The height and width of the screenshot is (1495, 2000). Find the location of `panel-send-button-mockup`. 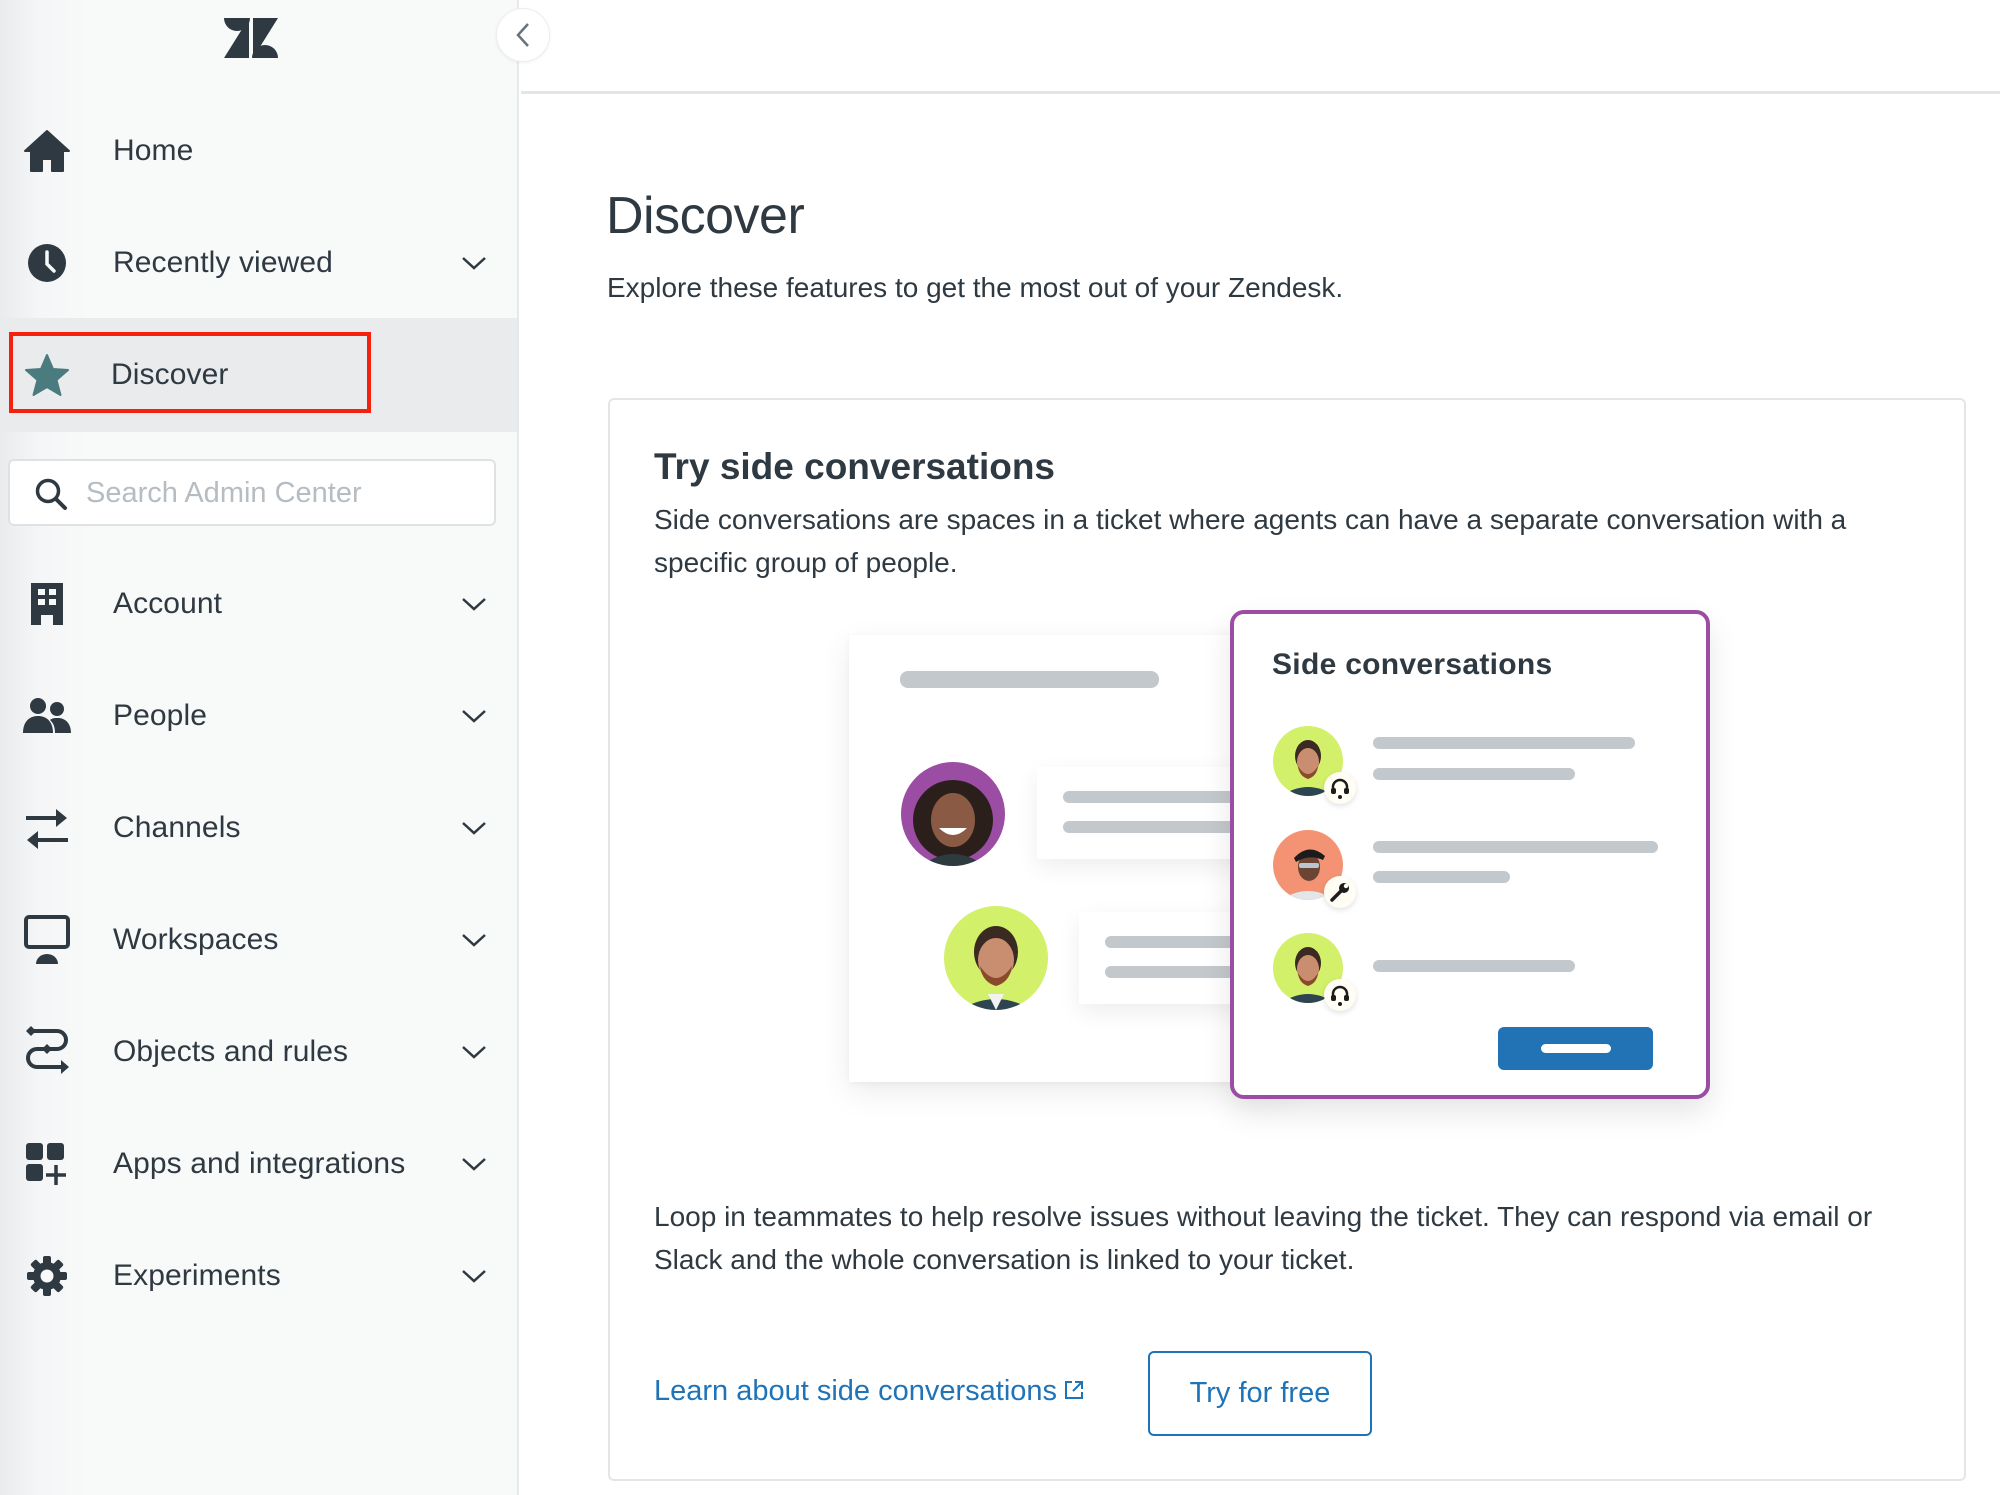

panel-send-button-mockup is located at coordinates (1575, 1048).